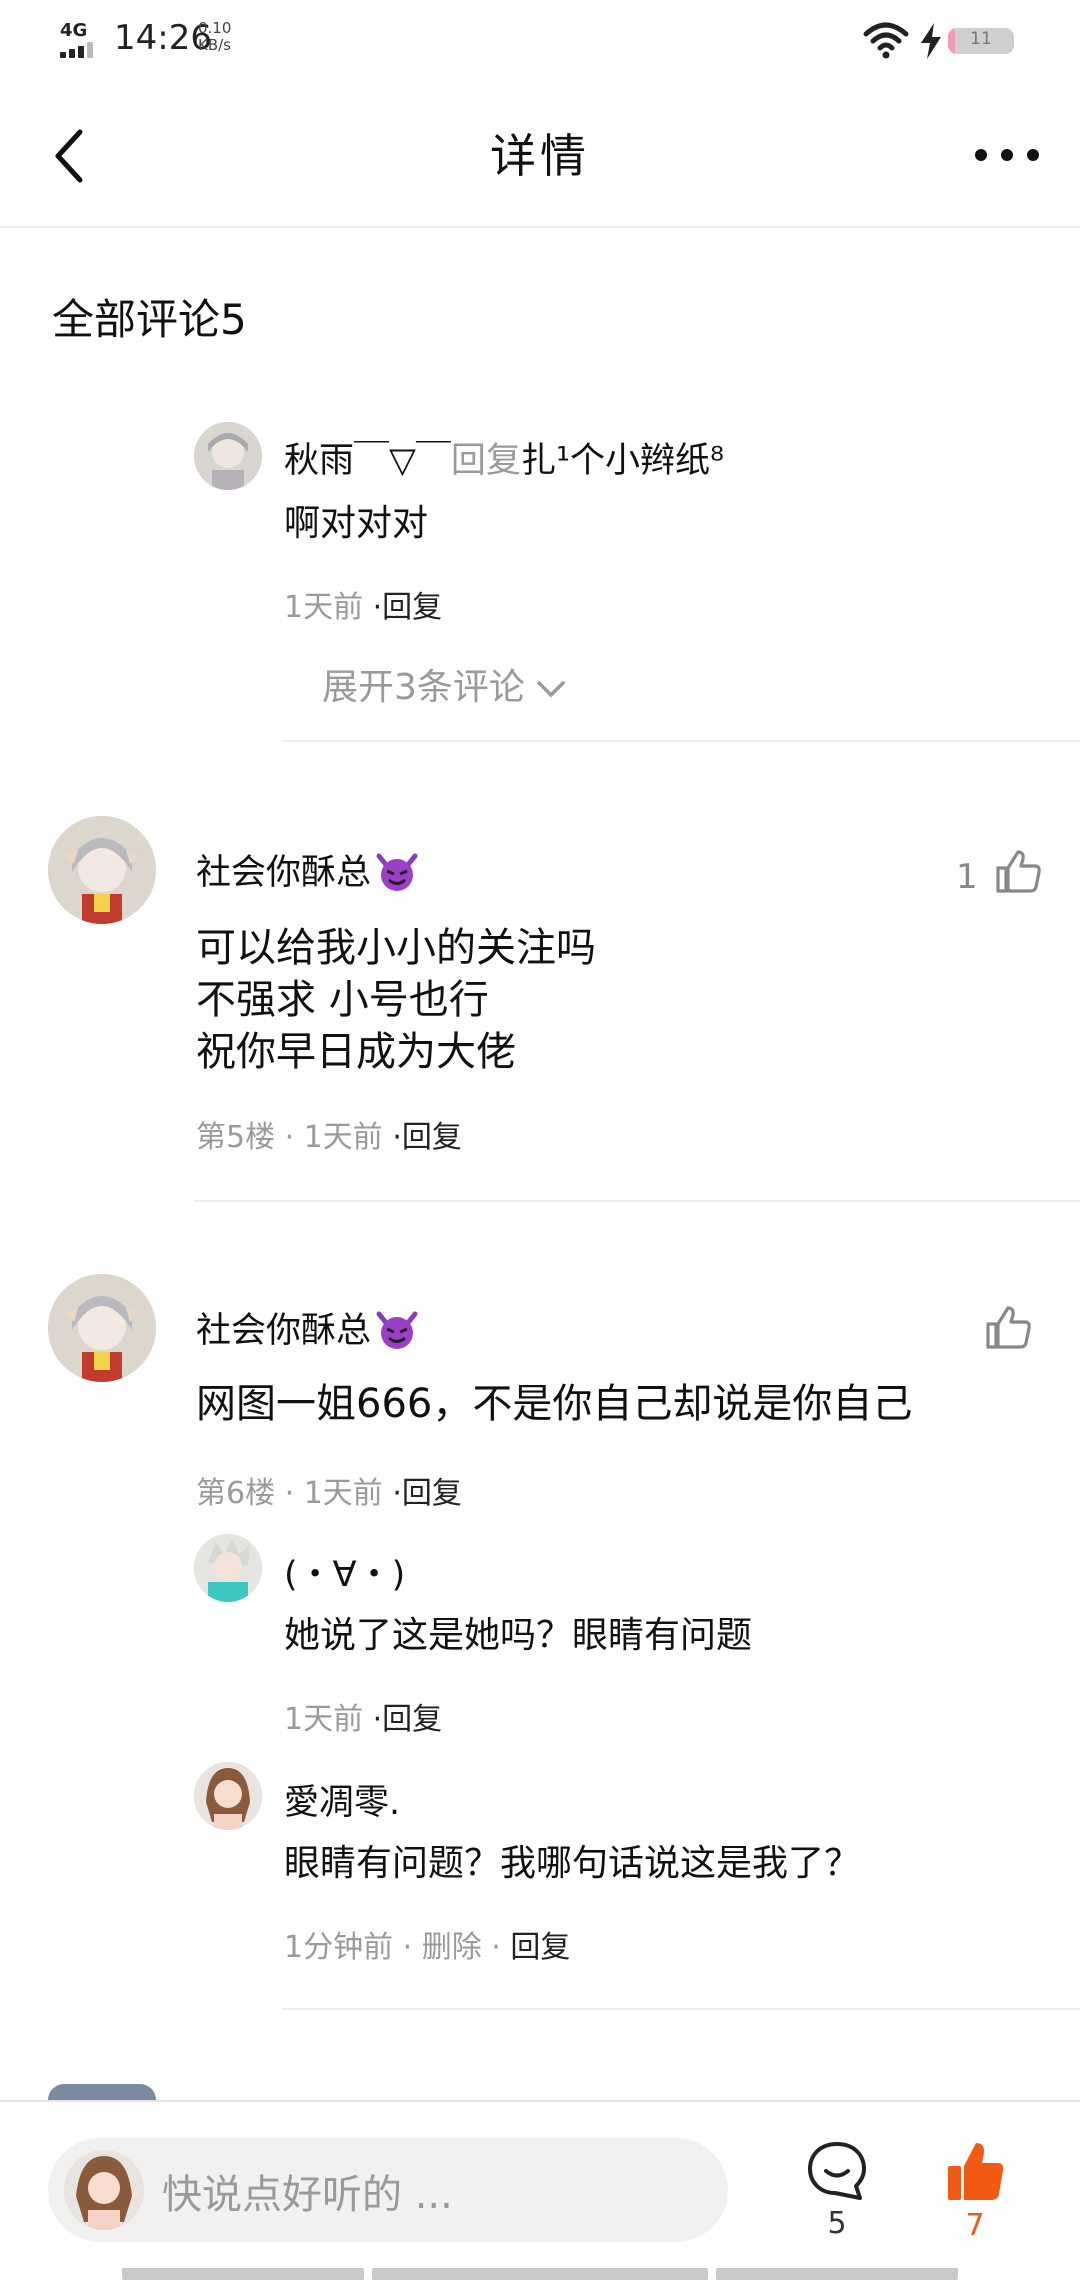 The image size is (1080, 2280). I want to click on battery-icon: 11, so click(981, 41).